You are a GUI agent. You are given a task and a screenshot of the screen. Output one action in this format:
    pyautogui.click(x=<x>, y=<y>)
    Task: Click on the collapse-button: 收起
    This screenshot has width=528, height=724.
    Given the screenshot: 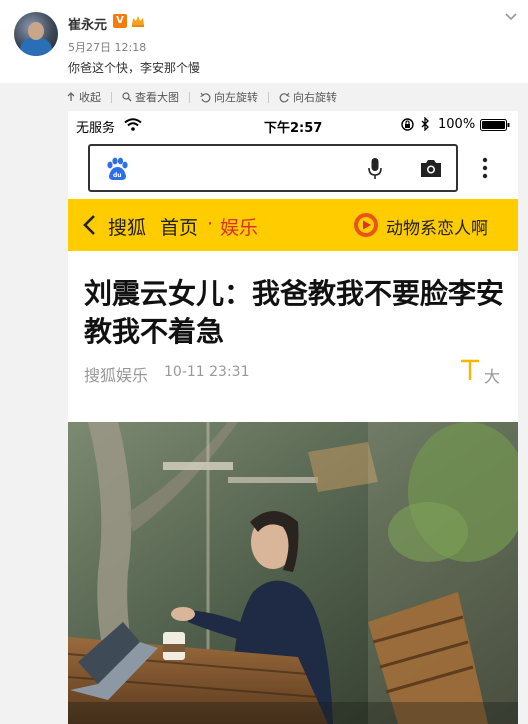 What is the action you would take?
    pyautogui.click(x=83, y=97)
    